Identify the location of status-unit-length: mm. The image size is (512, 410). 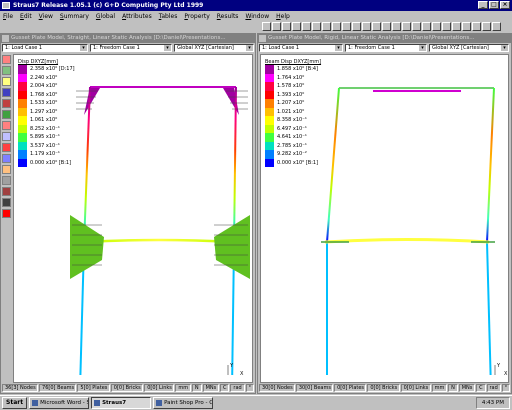
(439, 388).